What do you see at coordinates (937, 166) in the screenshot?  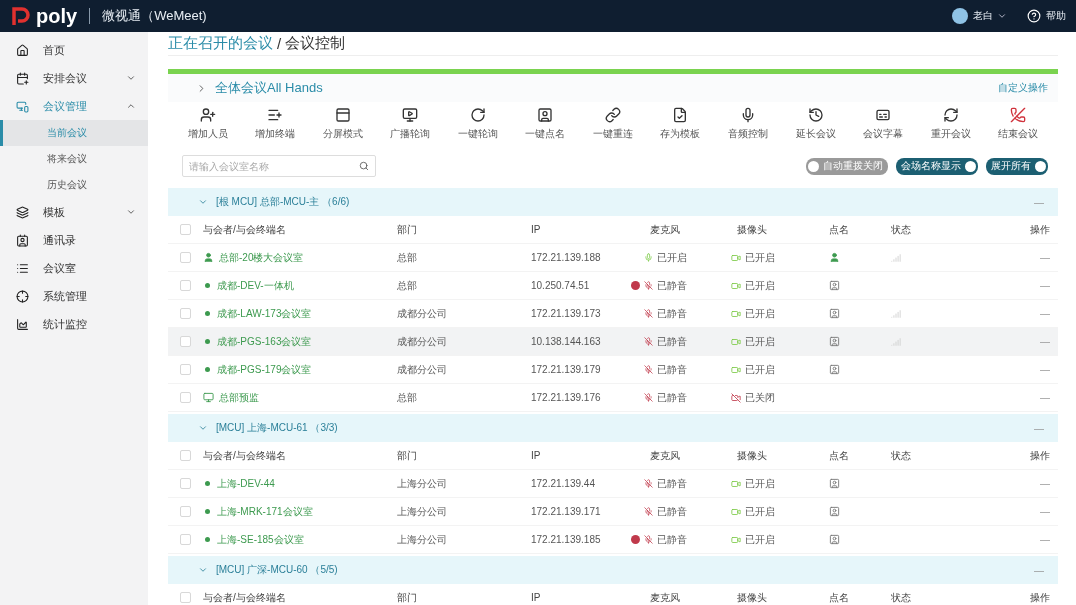 I see `toggle-switch: 会场名称显示` at bounding box center [937, 166].